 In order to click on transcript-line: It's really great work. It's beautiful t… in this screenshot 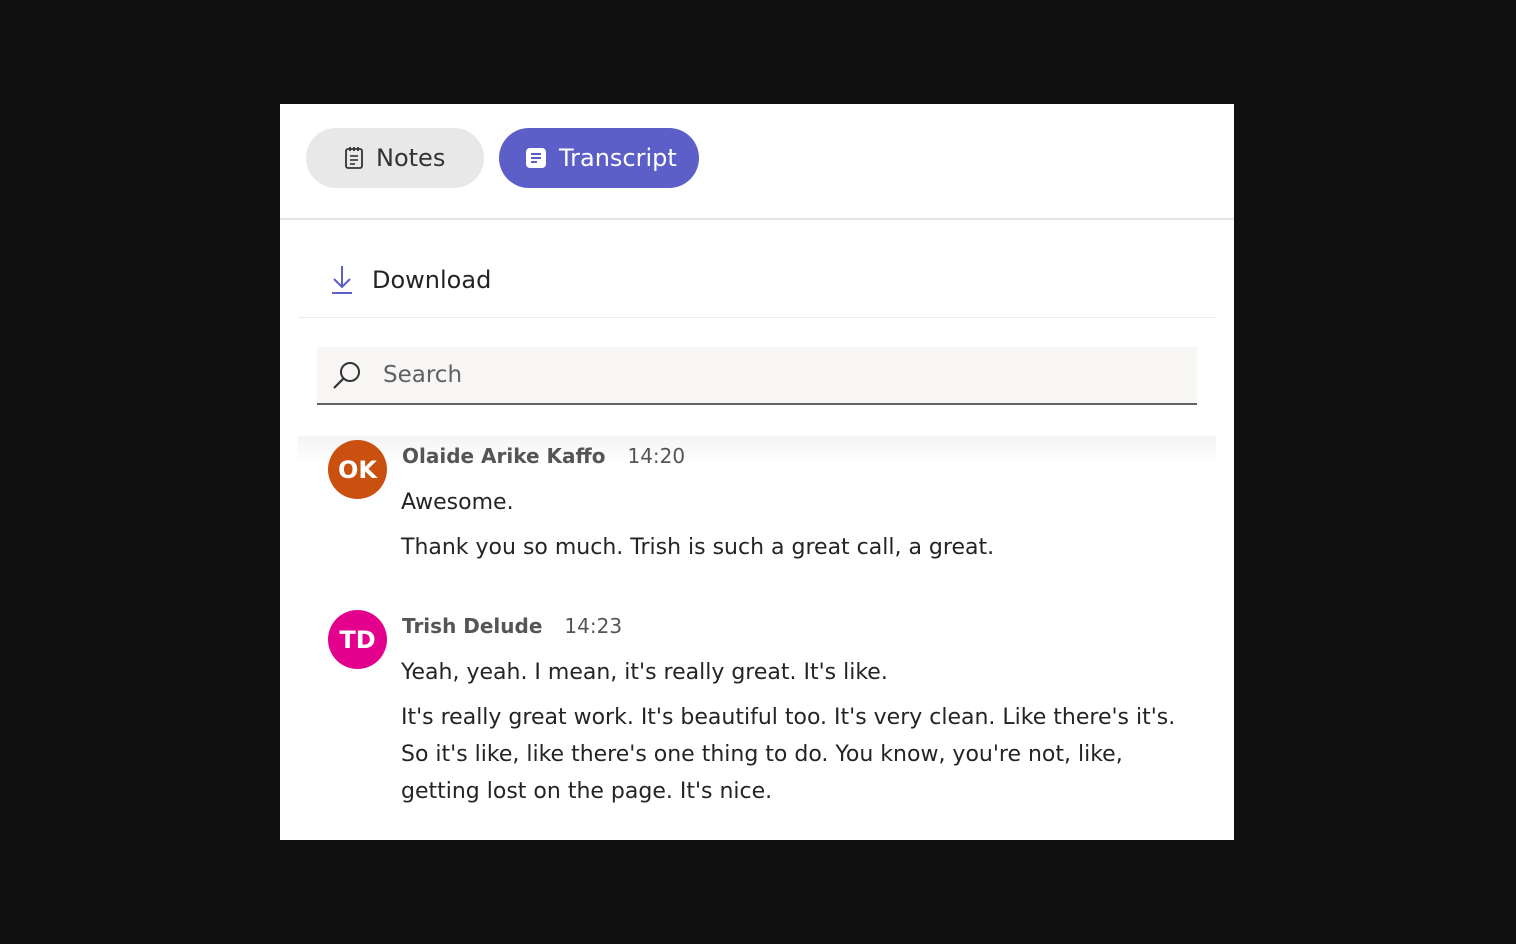, I will do `click(788, 754)`.